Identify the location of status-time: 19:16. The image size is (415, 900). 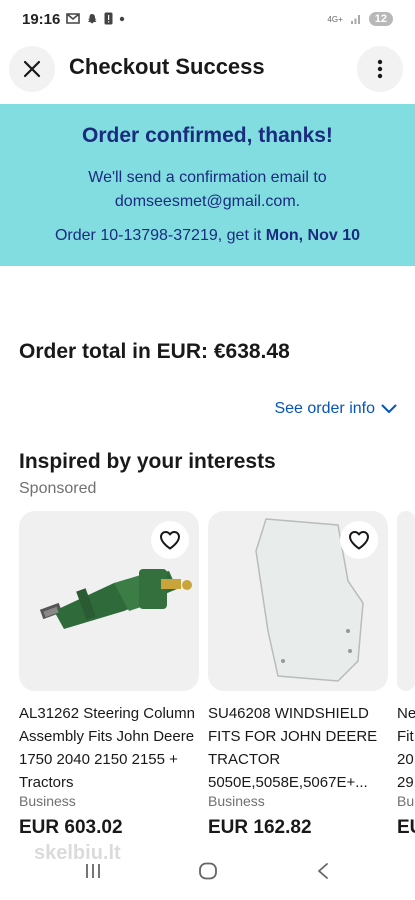
(41, 19).